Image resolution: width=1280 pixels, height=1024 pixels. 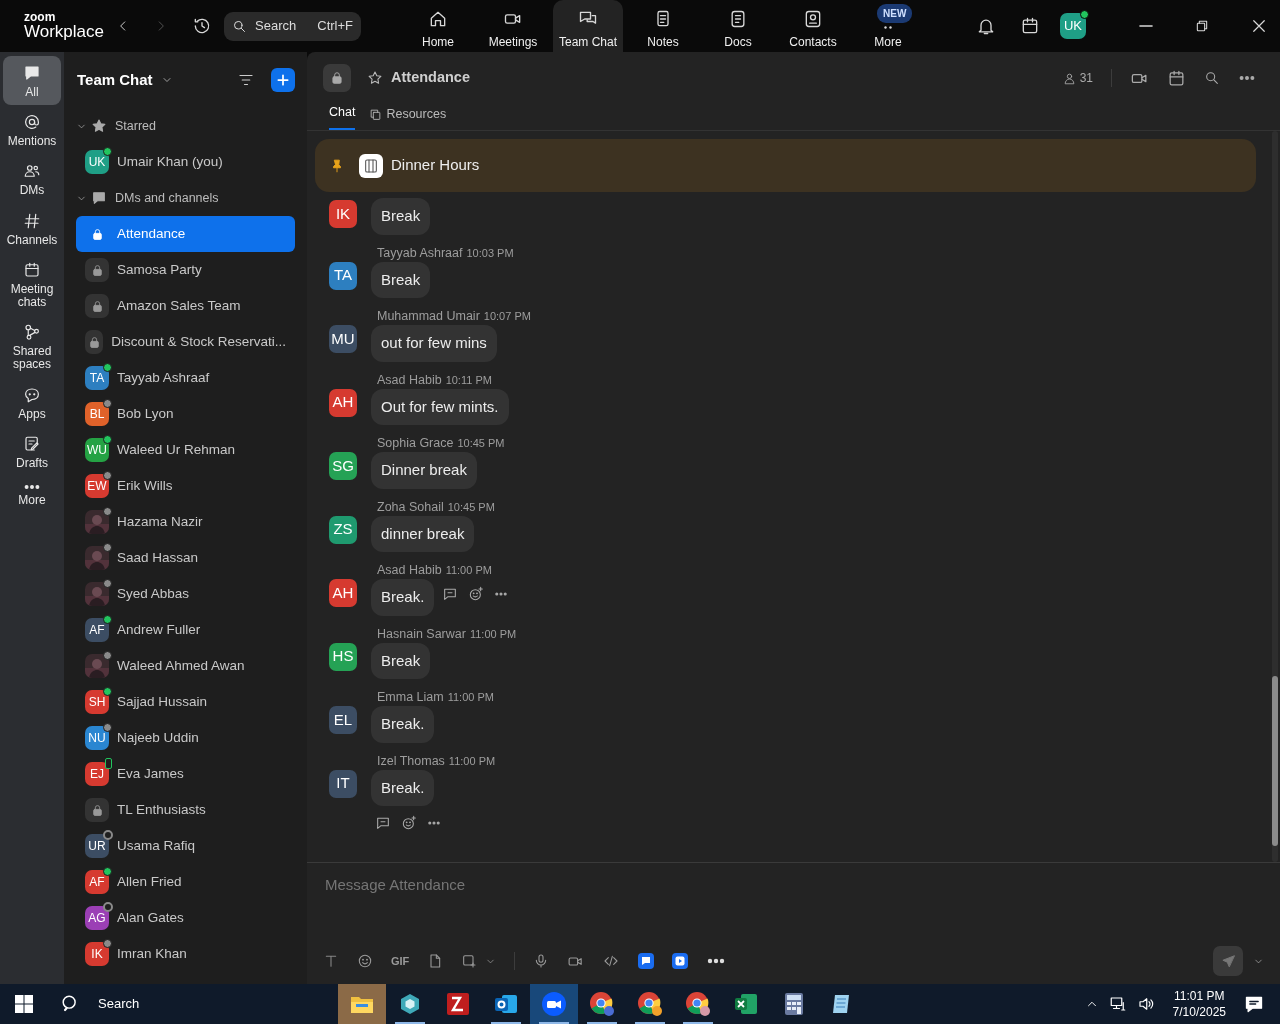 What do you see at coordinates (1176, 78) in the screenshot?
I see `schedule-button` at bounding box center [1176, 78].